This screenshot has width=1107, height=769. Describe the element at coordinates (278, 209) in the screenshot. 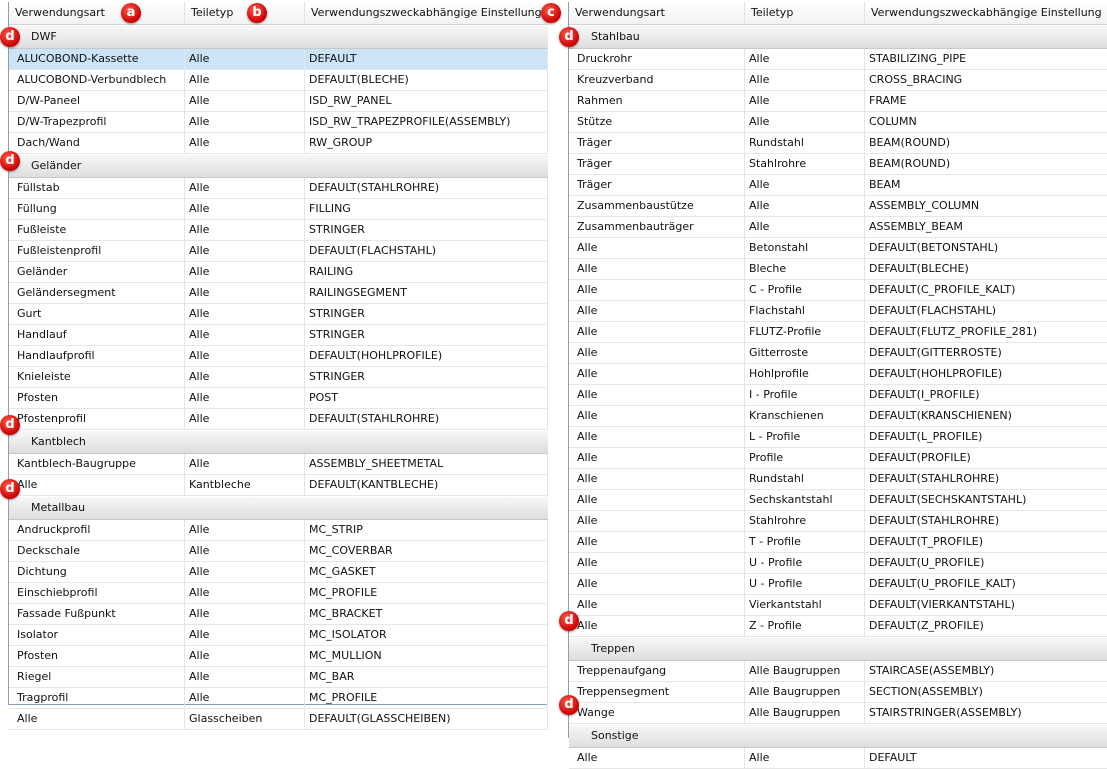

I see `table-row: Füllung Alle FILLING` at that location.